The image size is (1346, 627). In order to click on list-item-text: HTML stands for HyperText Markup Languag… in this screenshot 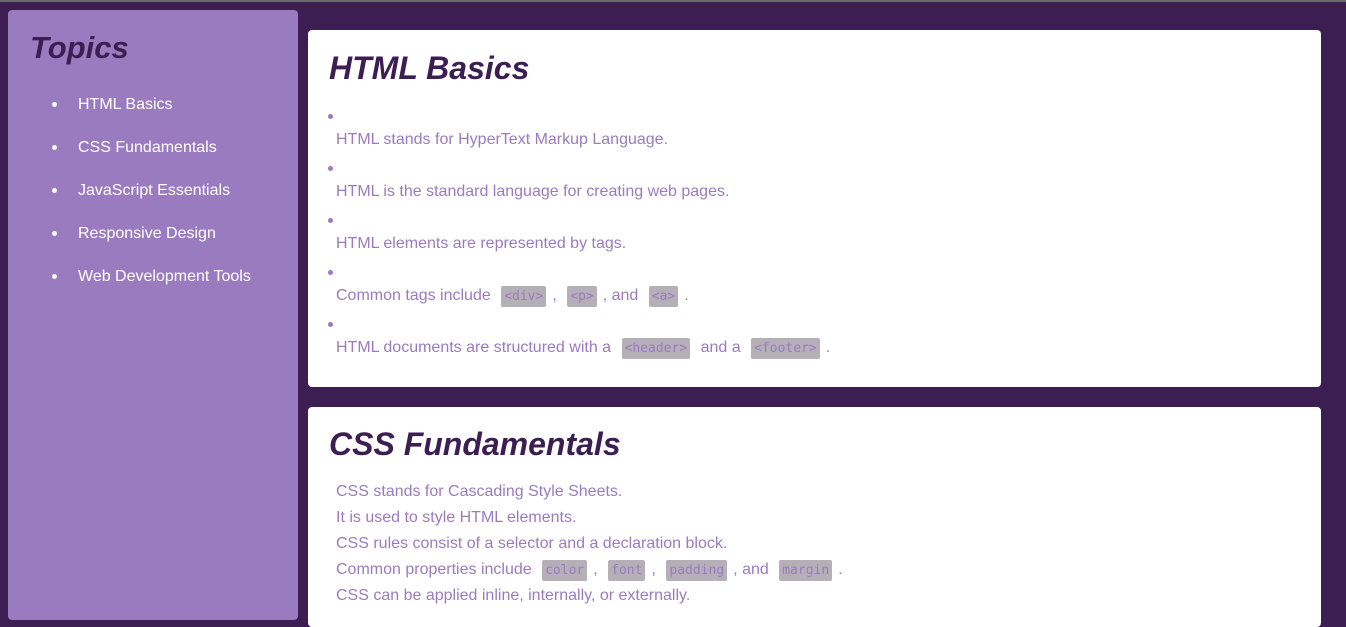, I will do `click(502, 139)`.